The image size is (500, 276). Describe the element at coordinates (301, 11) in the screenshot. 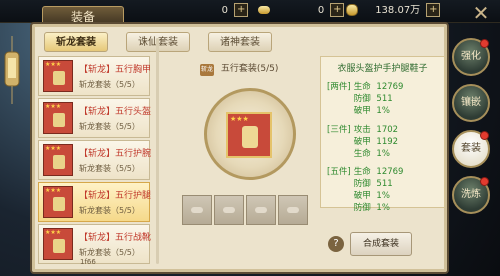

I see `currency-2: 0 +` at that location.